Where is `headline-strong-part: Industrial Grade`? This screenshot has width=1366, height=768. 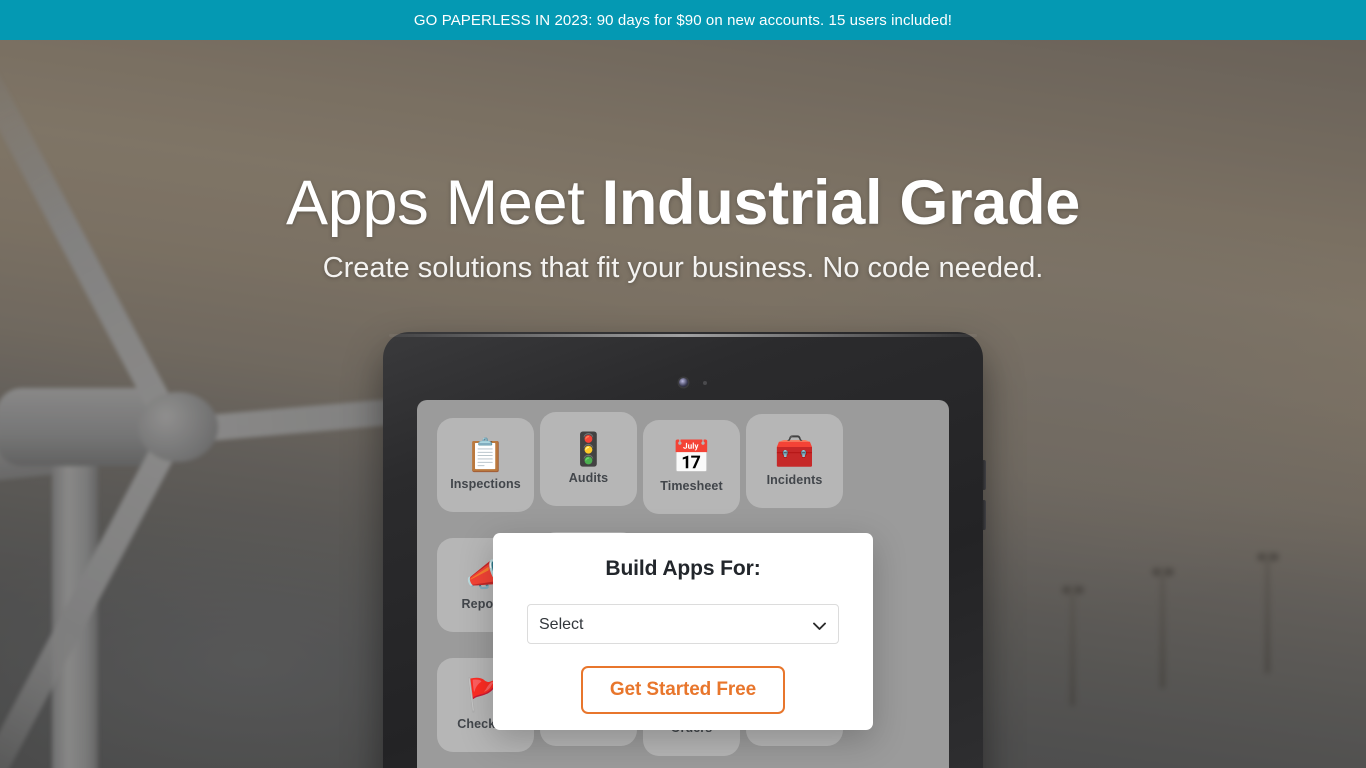 headline-strong-part: Industrial Grade is located at coordinates (841, 203).